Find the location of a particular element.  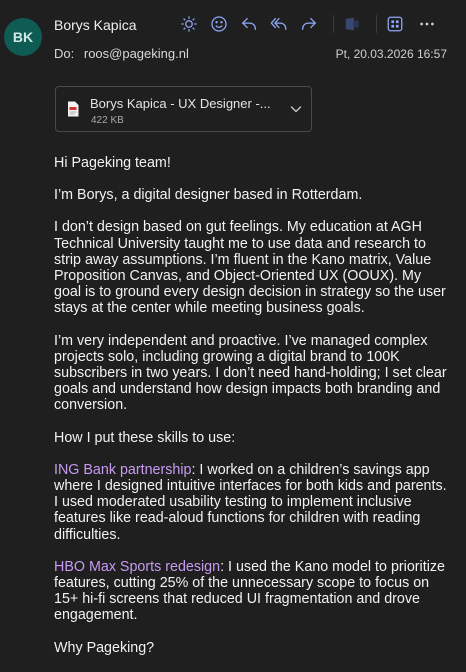

sent-date: Pt, 20.03.2026 16:57 is located at coordinates (391, 54).